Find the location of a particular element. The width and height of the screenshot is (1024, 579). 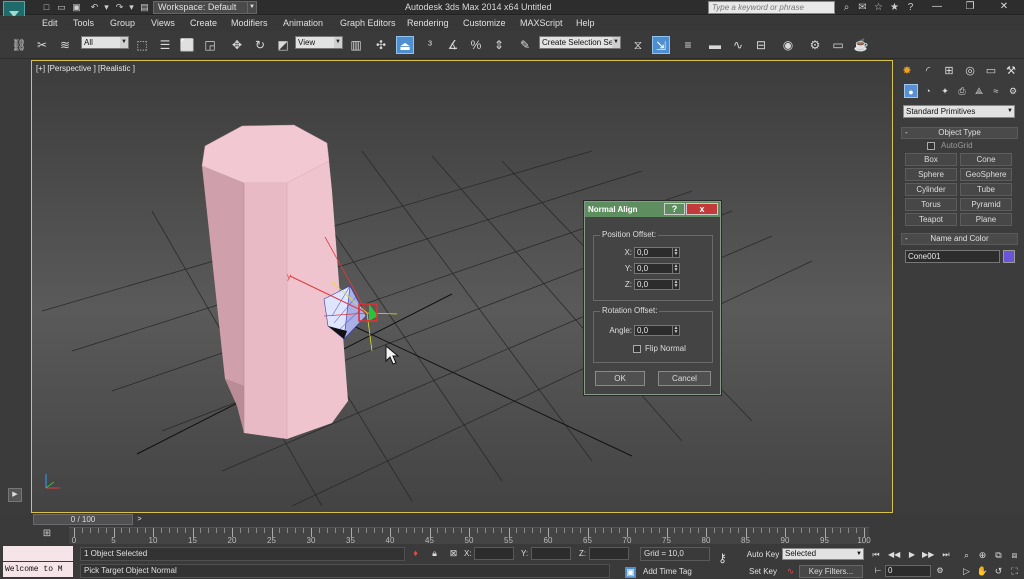

restore-button: ❐ is located at coordinates (970, 7).